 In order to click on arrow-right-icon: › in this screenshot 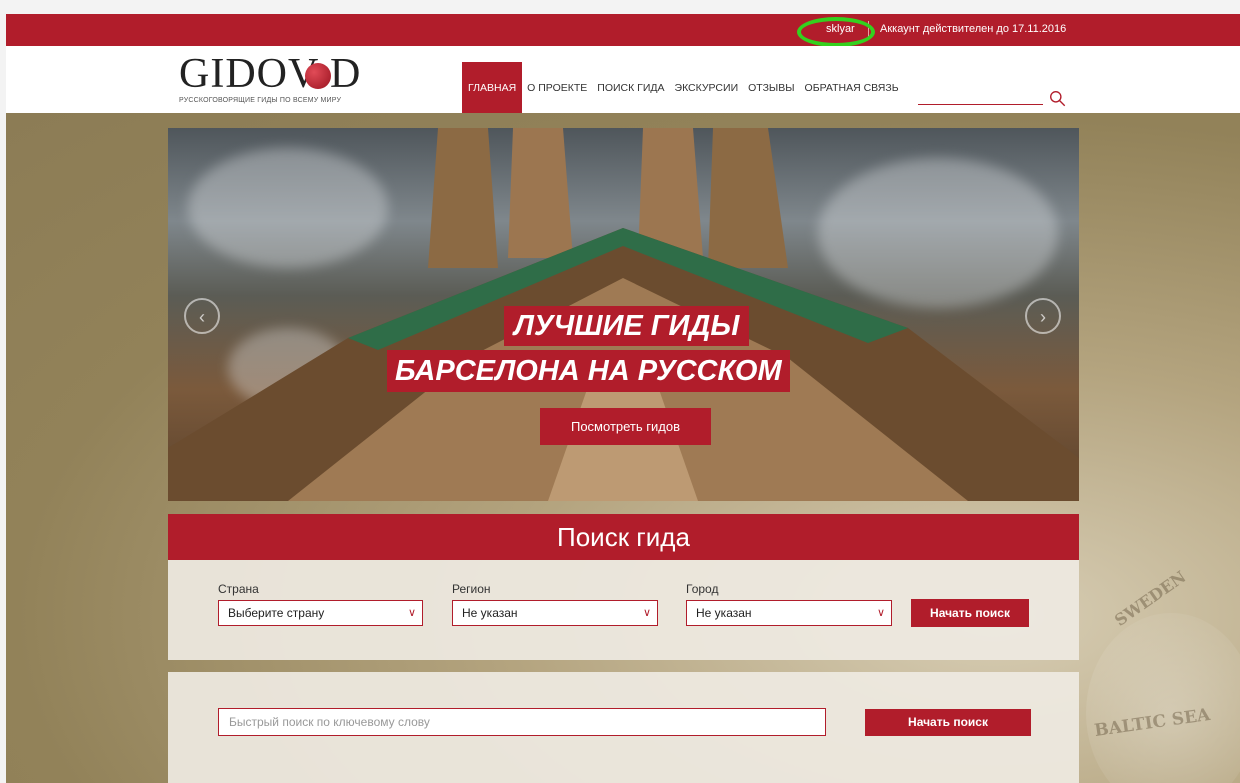, I will do `click(1043, 316)`.